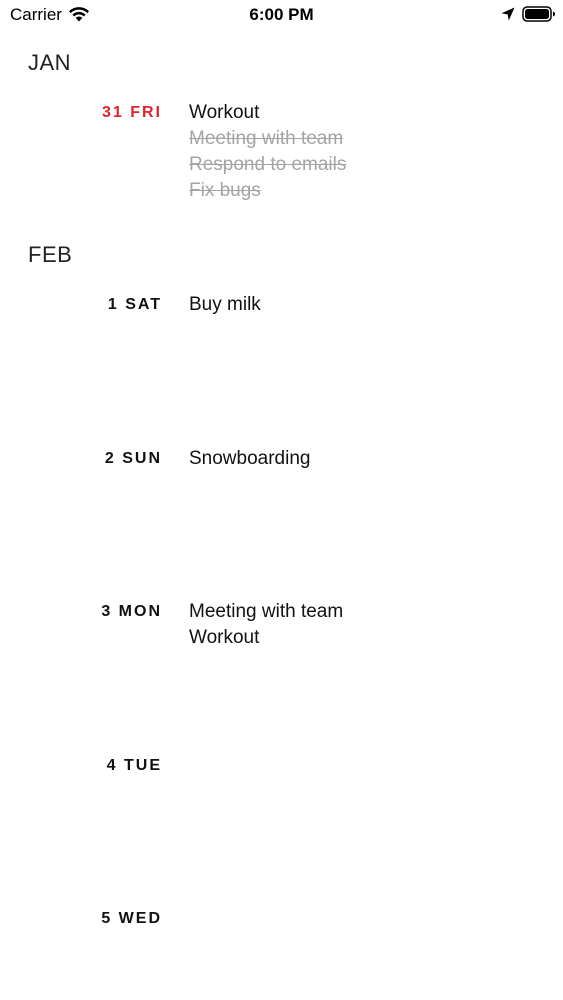 The height and width of the screenshot is (1000, 563). Describe the element at coordinates (131, 611) in the screenshot. I see `day-label: 3 MON` at that location.